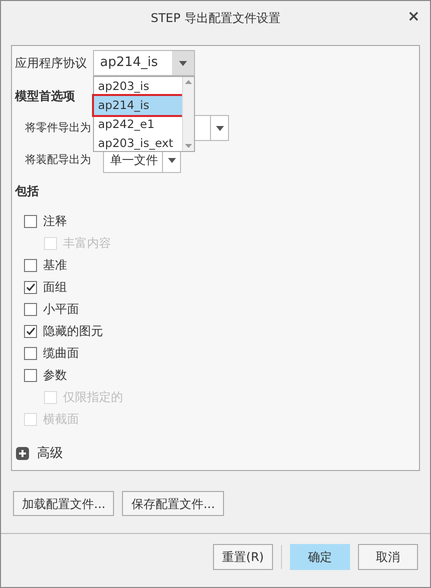  What do you see at coordinates (215, 18) in the screenshot?
I see `window-title: STEP 导出配置文件设置` at bounding box center [215, 18].